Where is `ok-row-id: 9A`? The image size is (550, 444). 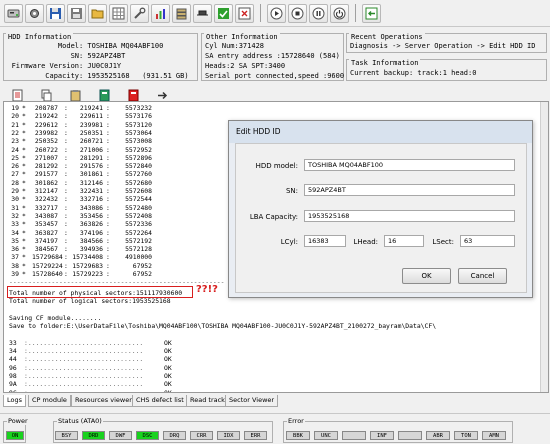
ok-row-id: 9A is located at coordinates (13, 384).